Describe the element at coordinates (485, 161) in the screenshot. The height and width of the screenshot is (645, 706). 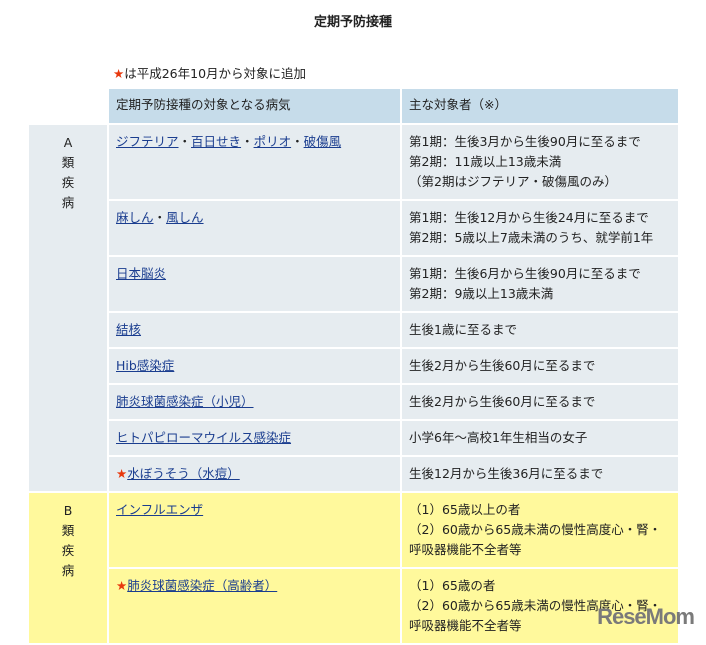
I see `target-line: 第2期：11歳以上13歳未満` at that location.